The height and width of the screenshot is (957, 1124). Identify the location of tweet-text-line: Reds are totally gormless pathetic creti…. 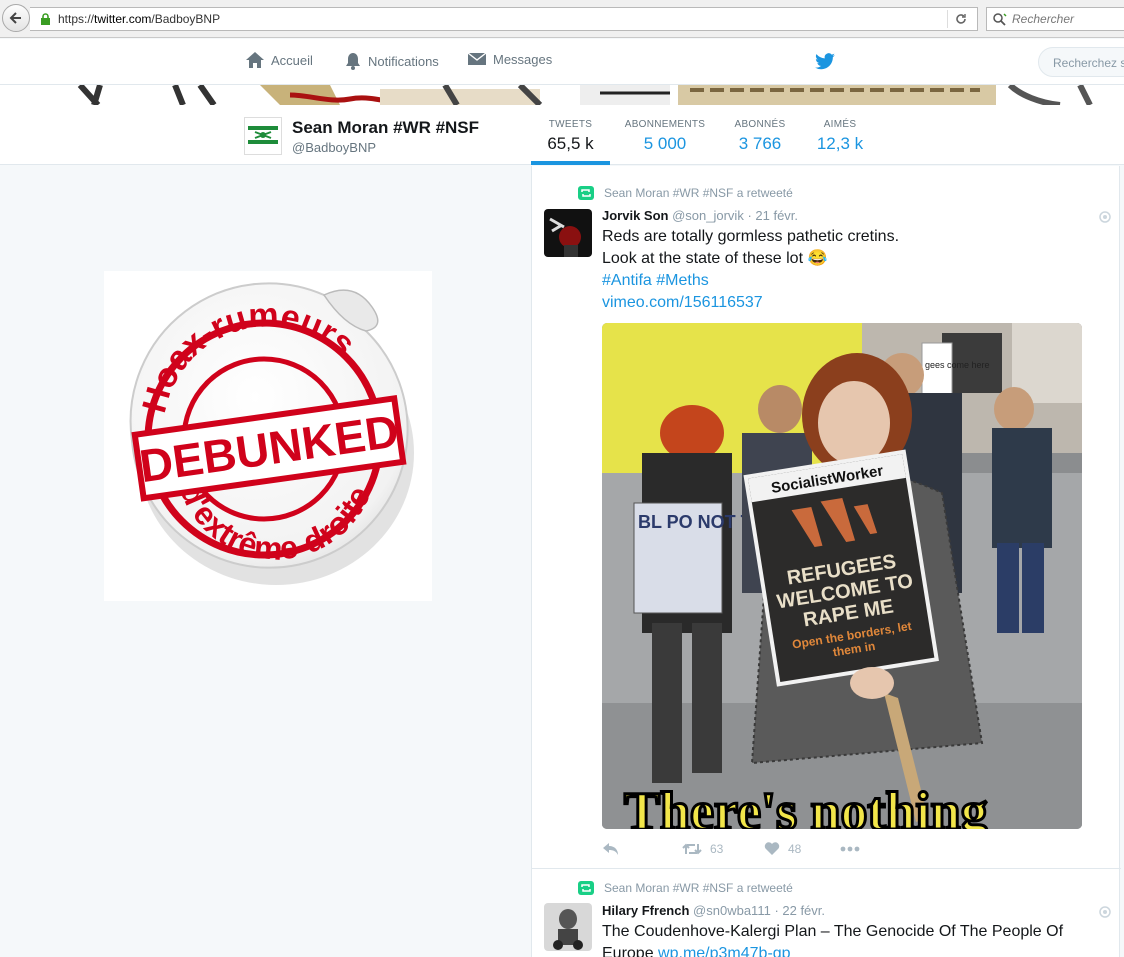
(751, 236).